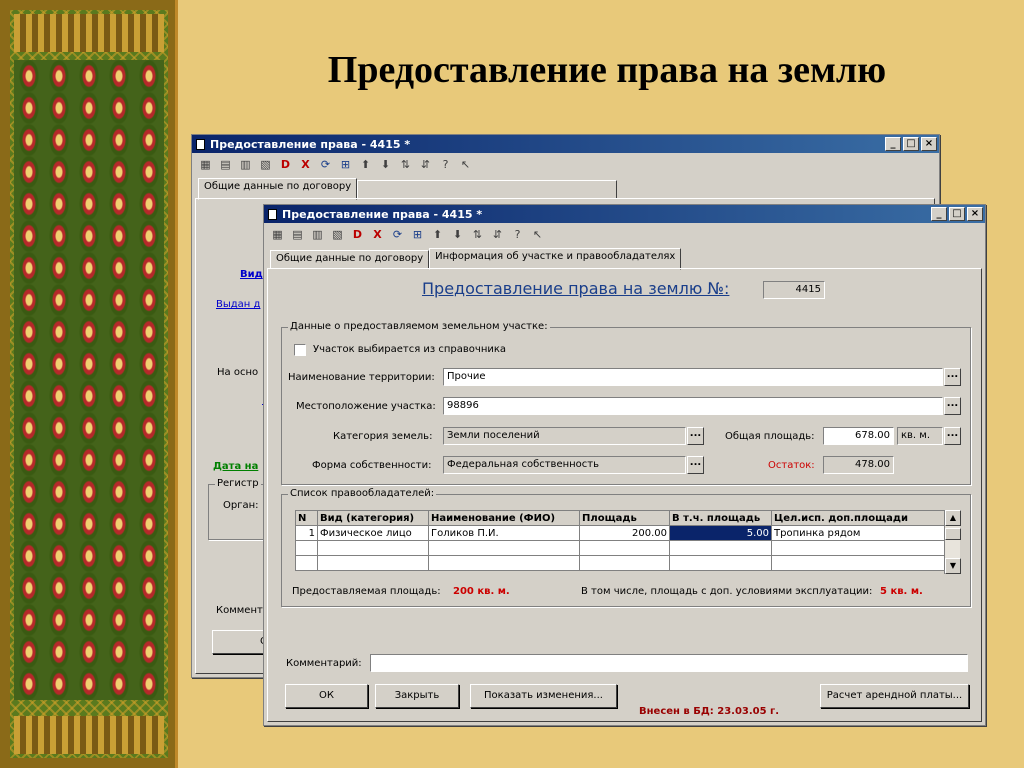 The image size is (1024, 768). Describe the element at coordinates (504, 533) in the screenshot. I see `cell-name: Голиков П.И.` at that location.